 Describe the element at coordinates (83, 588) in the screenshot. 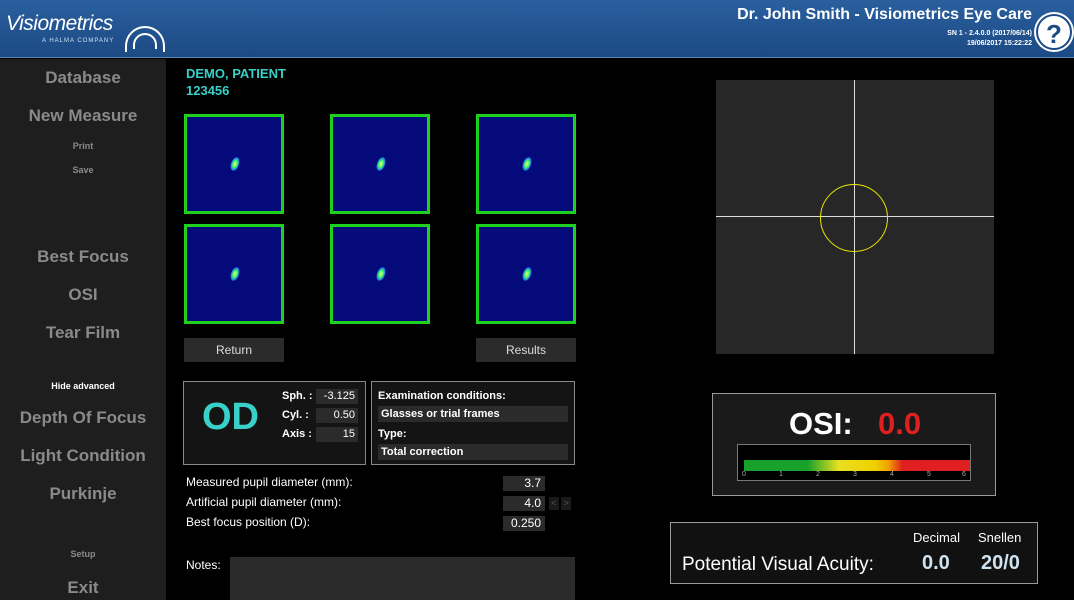

I see `nav-exit: Exit` at that location.